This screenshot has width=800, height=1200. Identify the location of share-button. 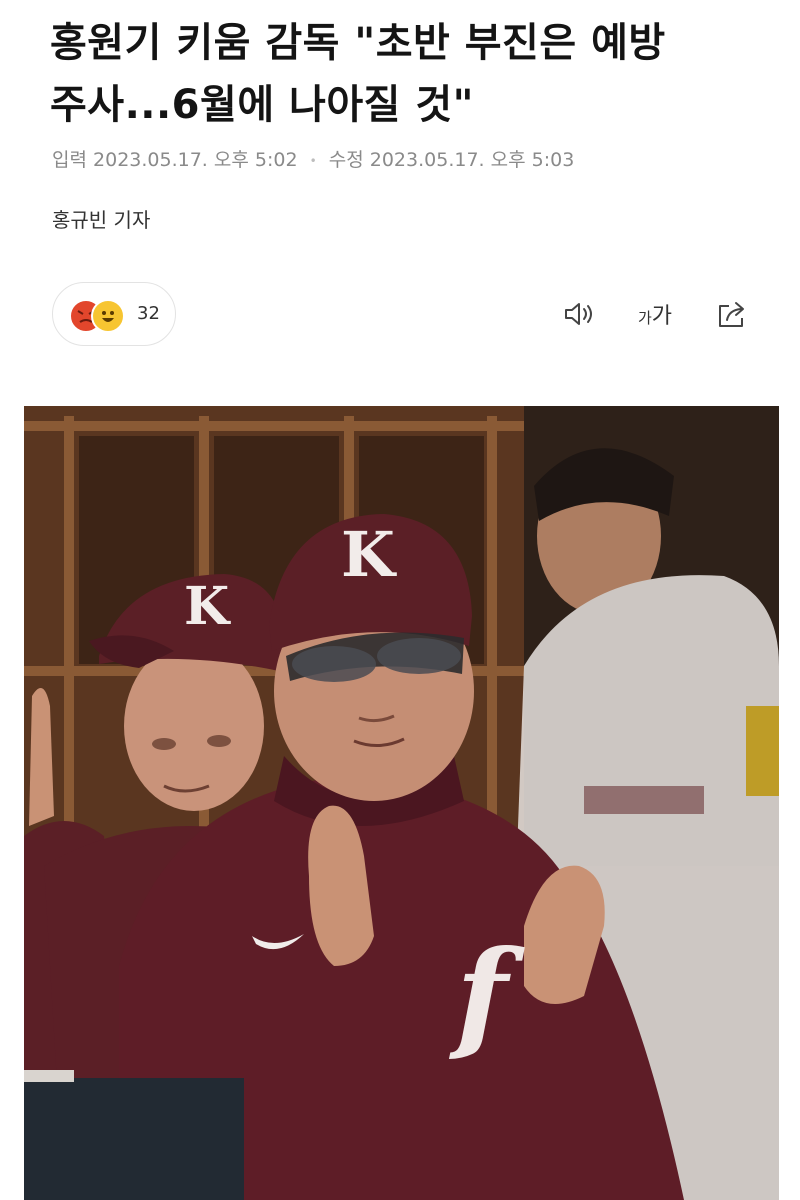
(732, 314).